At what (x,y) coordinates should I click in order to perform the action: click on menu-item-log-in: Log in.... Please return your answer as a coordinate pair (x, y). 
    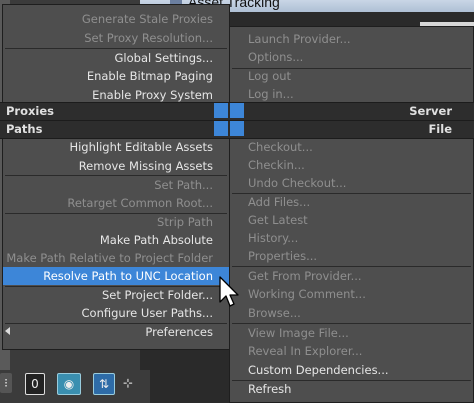
    Looking at the image, I should click on (351, 94).